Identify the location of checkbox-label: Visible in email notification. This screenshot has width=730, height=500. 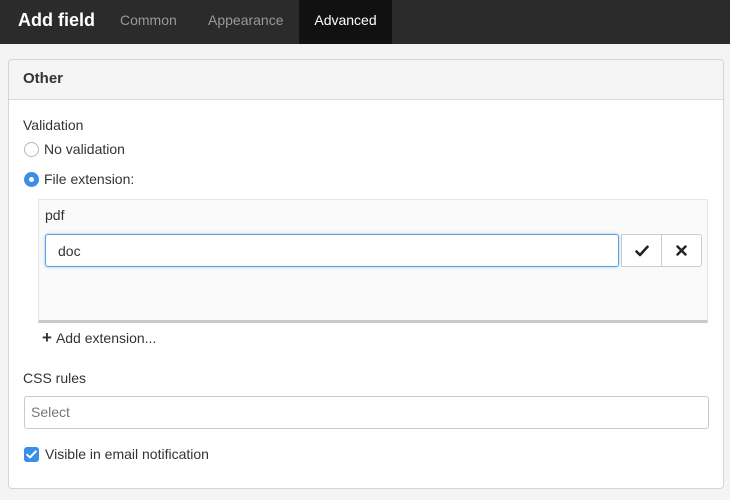
(127, 454).